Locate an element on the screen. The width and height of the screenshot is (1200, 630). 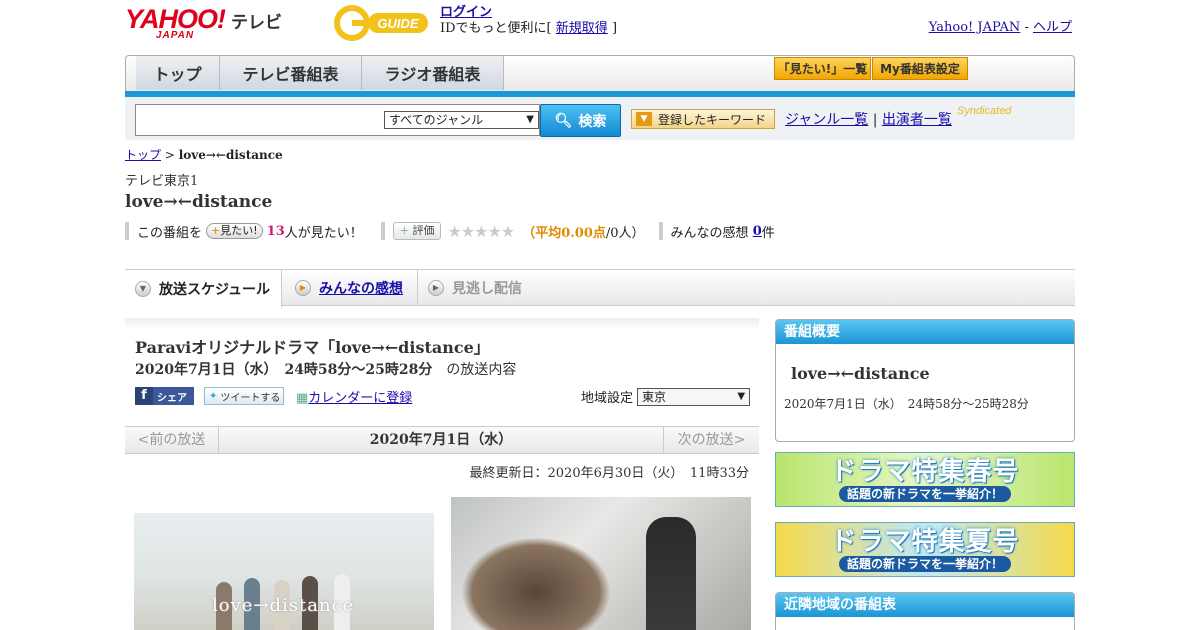
facebook-icon: f is located at coordinates (144, 396).